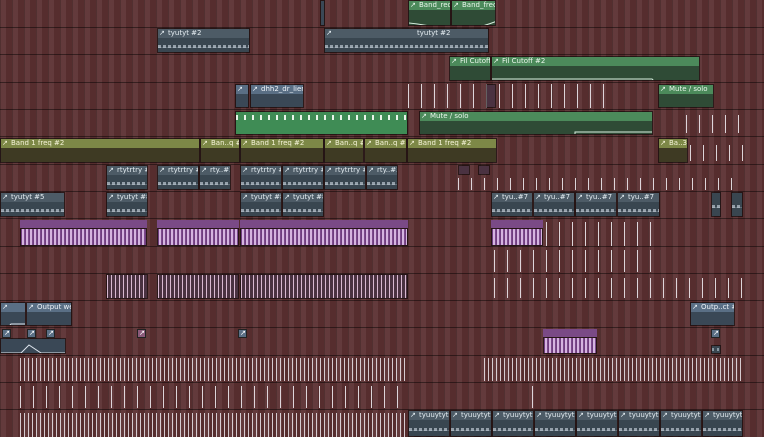  What do you see at coordinates (32, 204) in the screenshot?
I see `pattern-clip: tyutyt #5` at bounding box center [32, 204].